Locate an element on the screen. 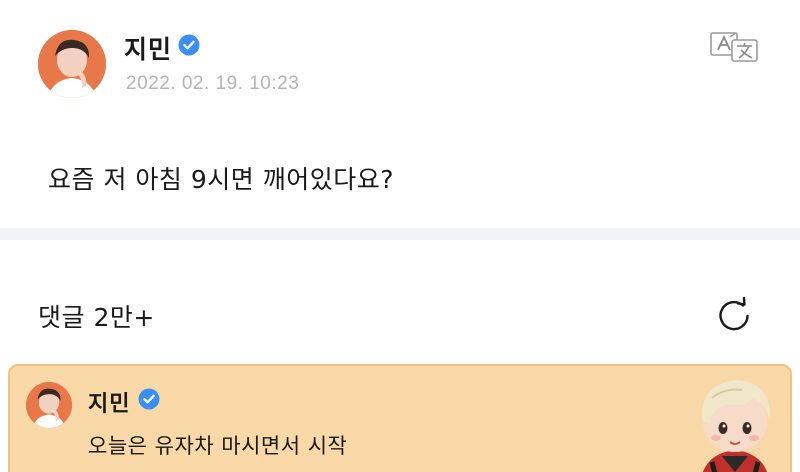 The width and height of the screenshot is (800, 472). comments-count: 댓글 2만+ is located at coordinates (96, 316).